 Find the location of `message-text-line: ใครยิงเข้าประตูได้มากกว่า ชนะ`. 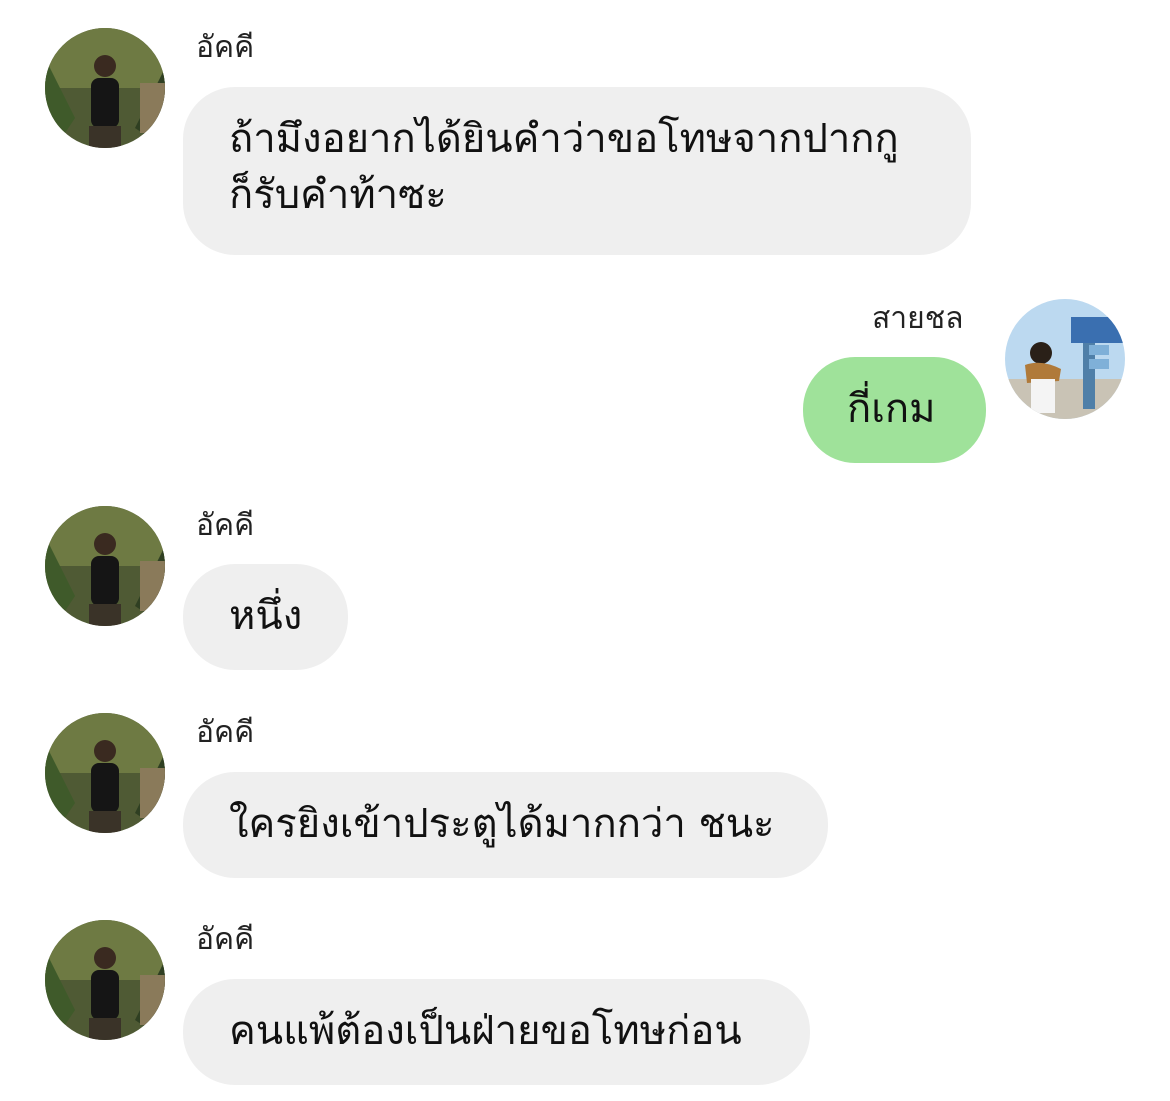

message-text-line: ใครยิงเข้าประตูได้มากกว่า ชนะ is located at coordinates (502, 824).